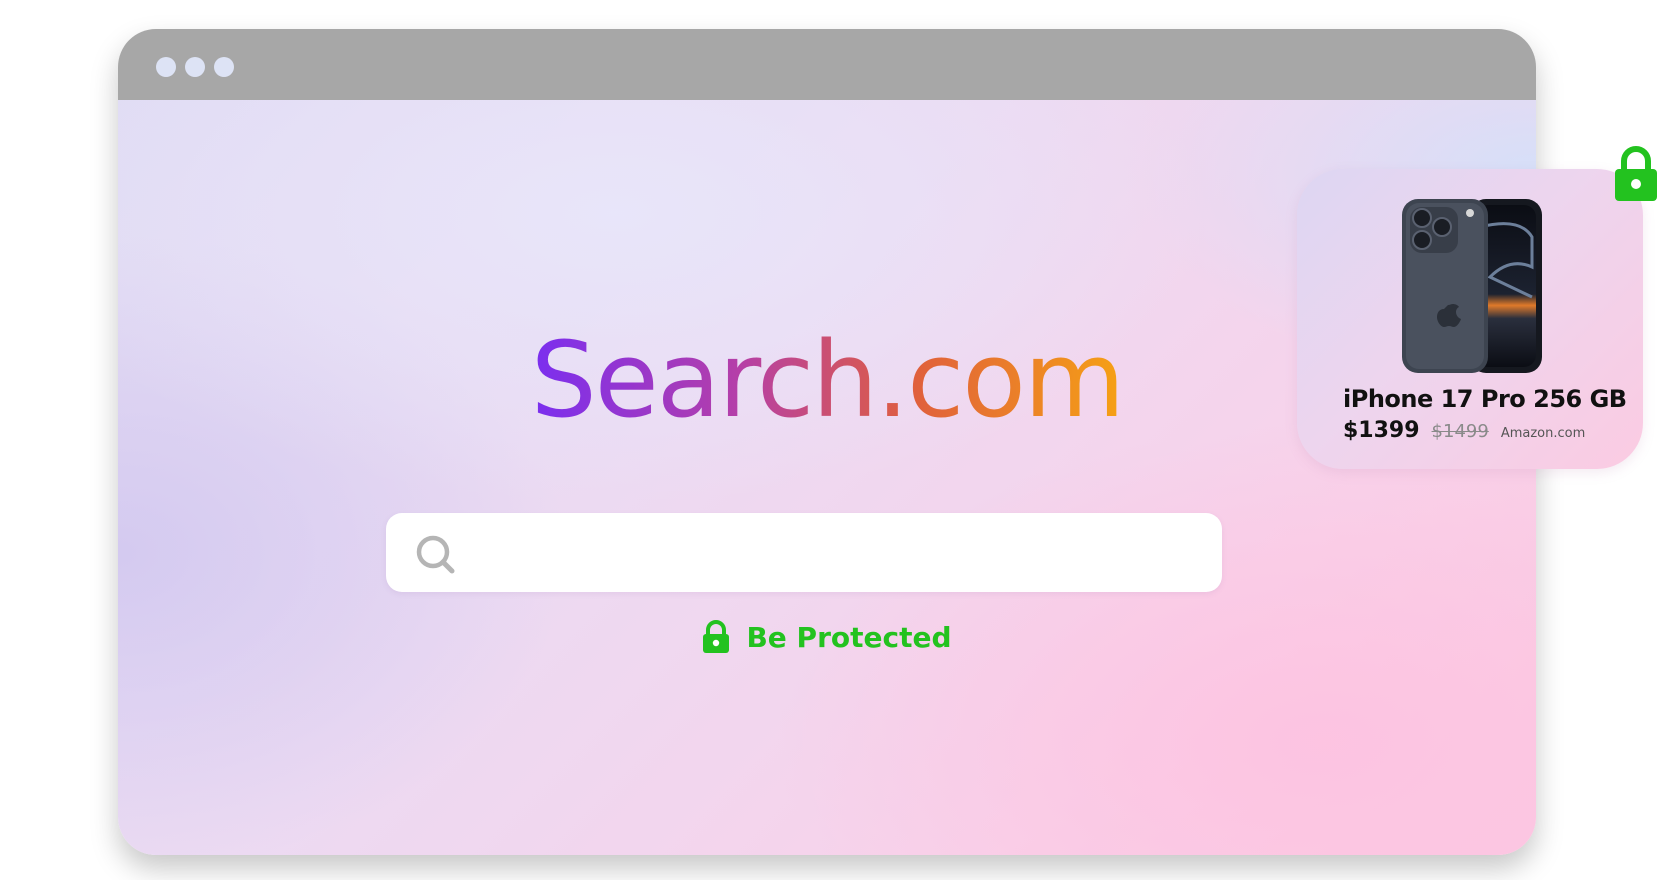 The image size is (1680, 880). I want to click on title-bar, so click(827, 64).